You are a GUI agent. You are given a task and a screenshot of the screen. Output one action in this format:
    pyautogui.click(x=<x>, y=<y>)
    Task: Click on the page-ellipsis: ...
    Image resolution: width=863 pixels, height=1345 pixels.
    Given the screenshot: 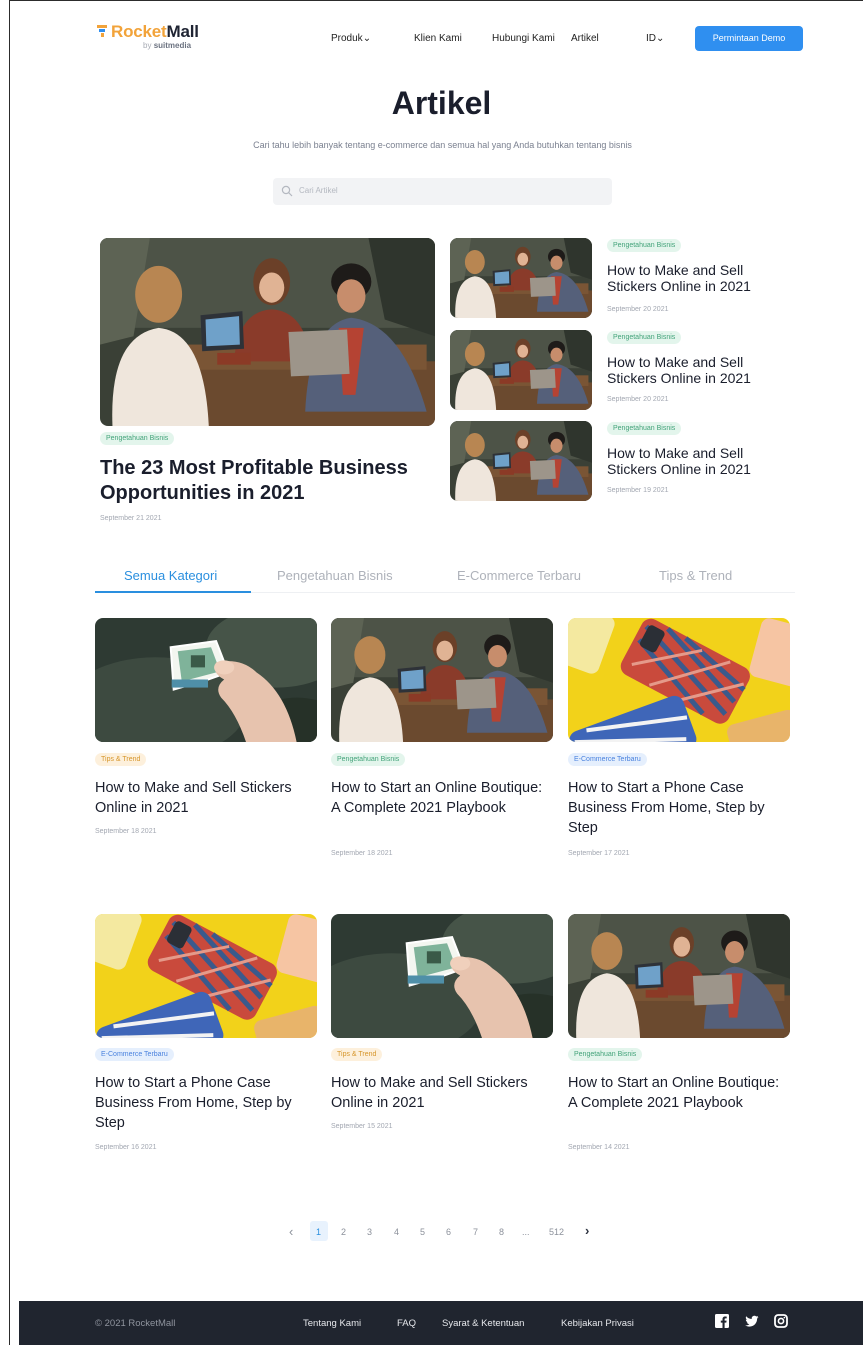 What is the action you would take?
    pyautogui.click(x=526, y=1232)
    